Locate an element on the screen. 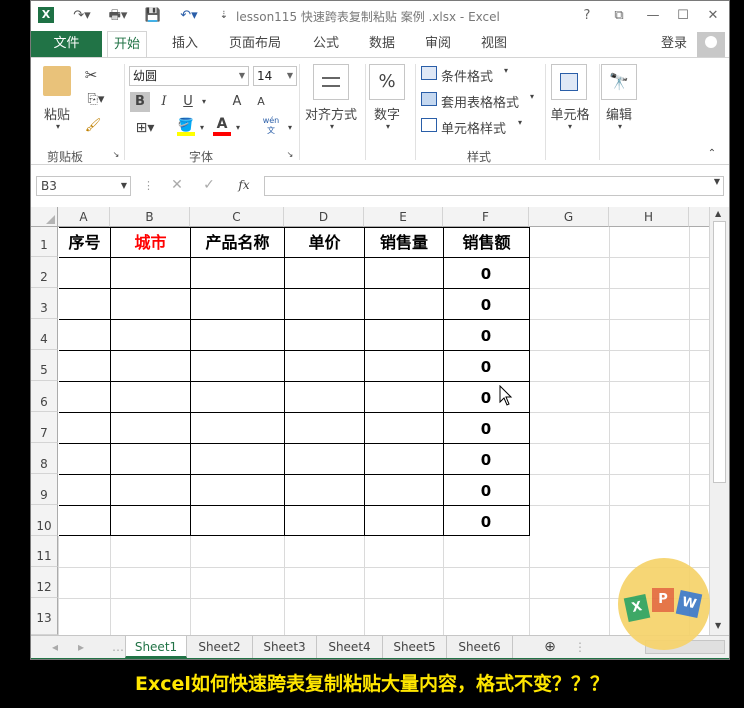  alignment-icon is located at coordinates (331, 82).